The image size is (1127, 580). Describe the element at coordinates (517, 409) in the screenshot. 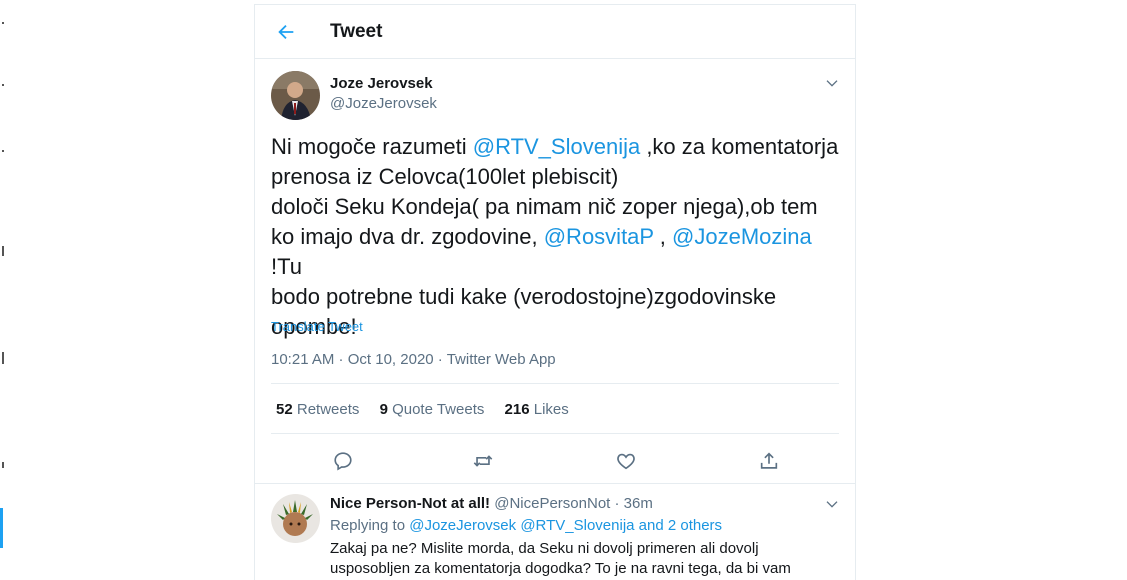

I see `likes-count: 216` at that location.